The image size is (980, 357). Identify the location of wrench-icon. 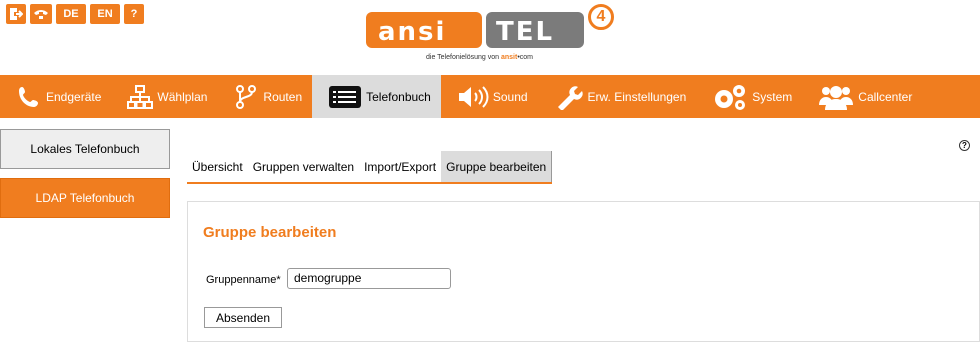
(569, 97).